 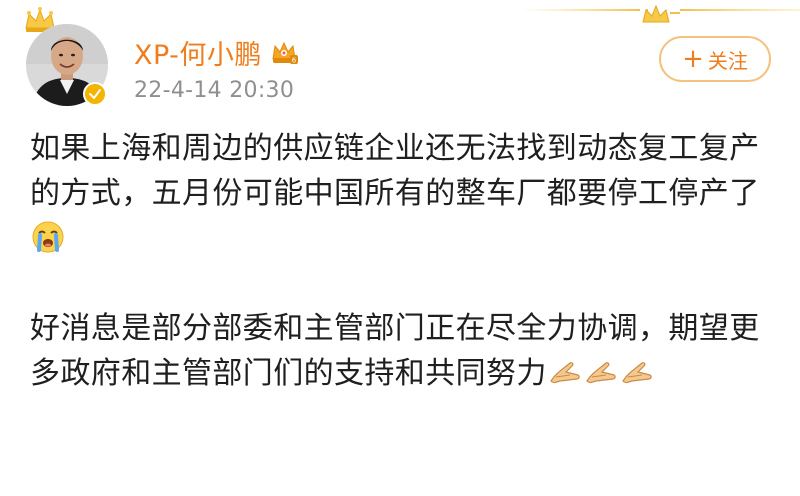 What do you see at coordinates (727, 60) in the screenshot?
I see `follow-button-label: 关注` at bounding box center [727, 60].